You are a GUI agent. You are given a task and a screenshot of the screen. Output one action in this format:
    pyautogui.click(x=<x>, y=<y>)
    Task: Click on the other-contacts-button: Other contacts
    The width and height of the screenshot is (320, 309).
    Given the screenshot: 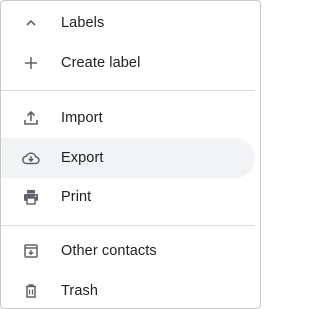 What is the action you would take?
    pyautogui.click(x=128, y=251)
    